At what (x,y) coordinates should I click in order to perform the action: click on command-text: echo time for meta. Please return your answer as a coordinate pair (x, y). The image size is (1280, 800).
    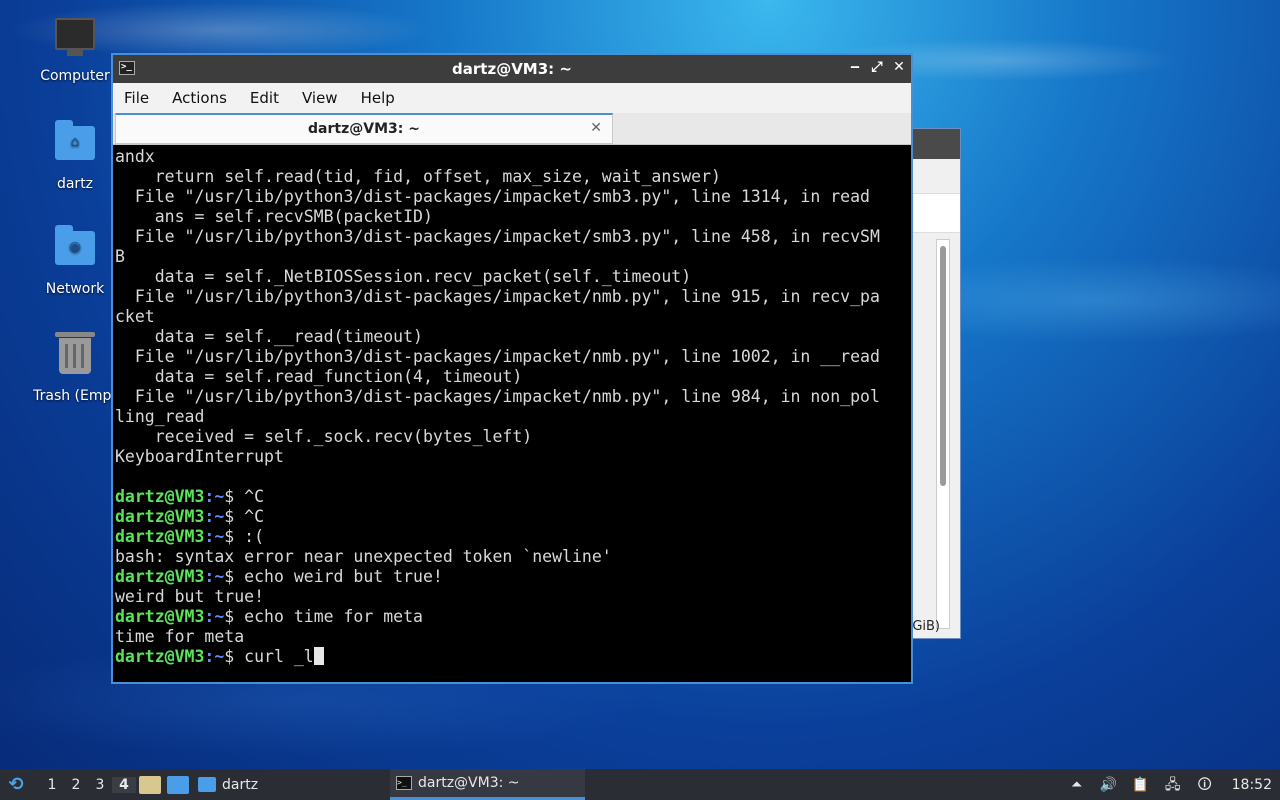
    Looking at the image, I should click on (328, 616).